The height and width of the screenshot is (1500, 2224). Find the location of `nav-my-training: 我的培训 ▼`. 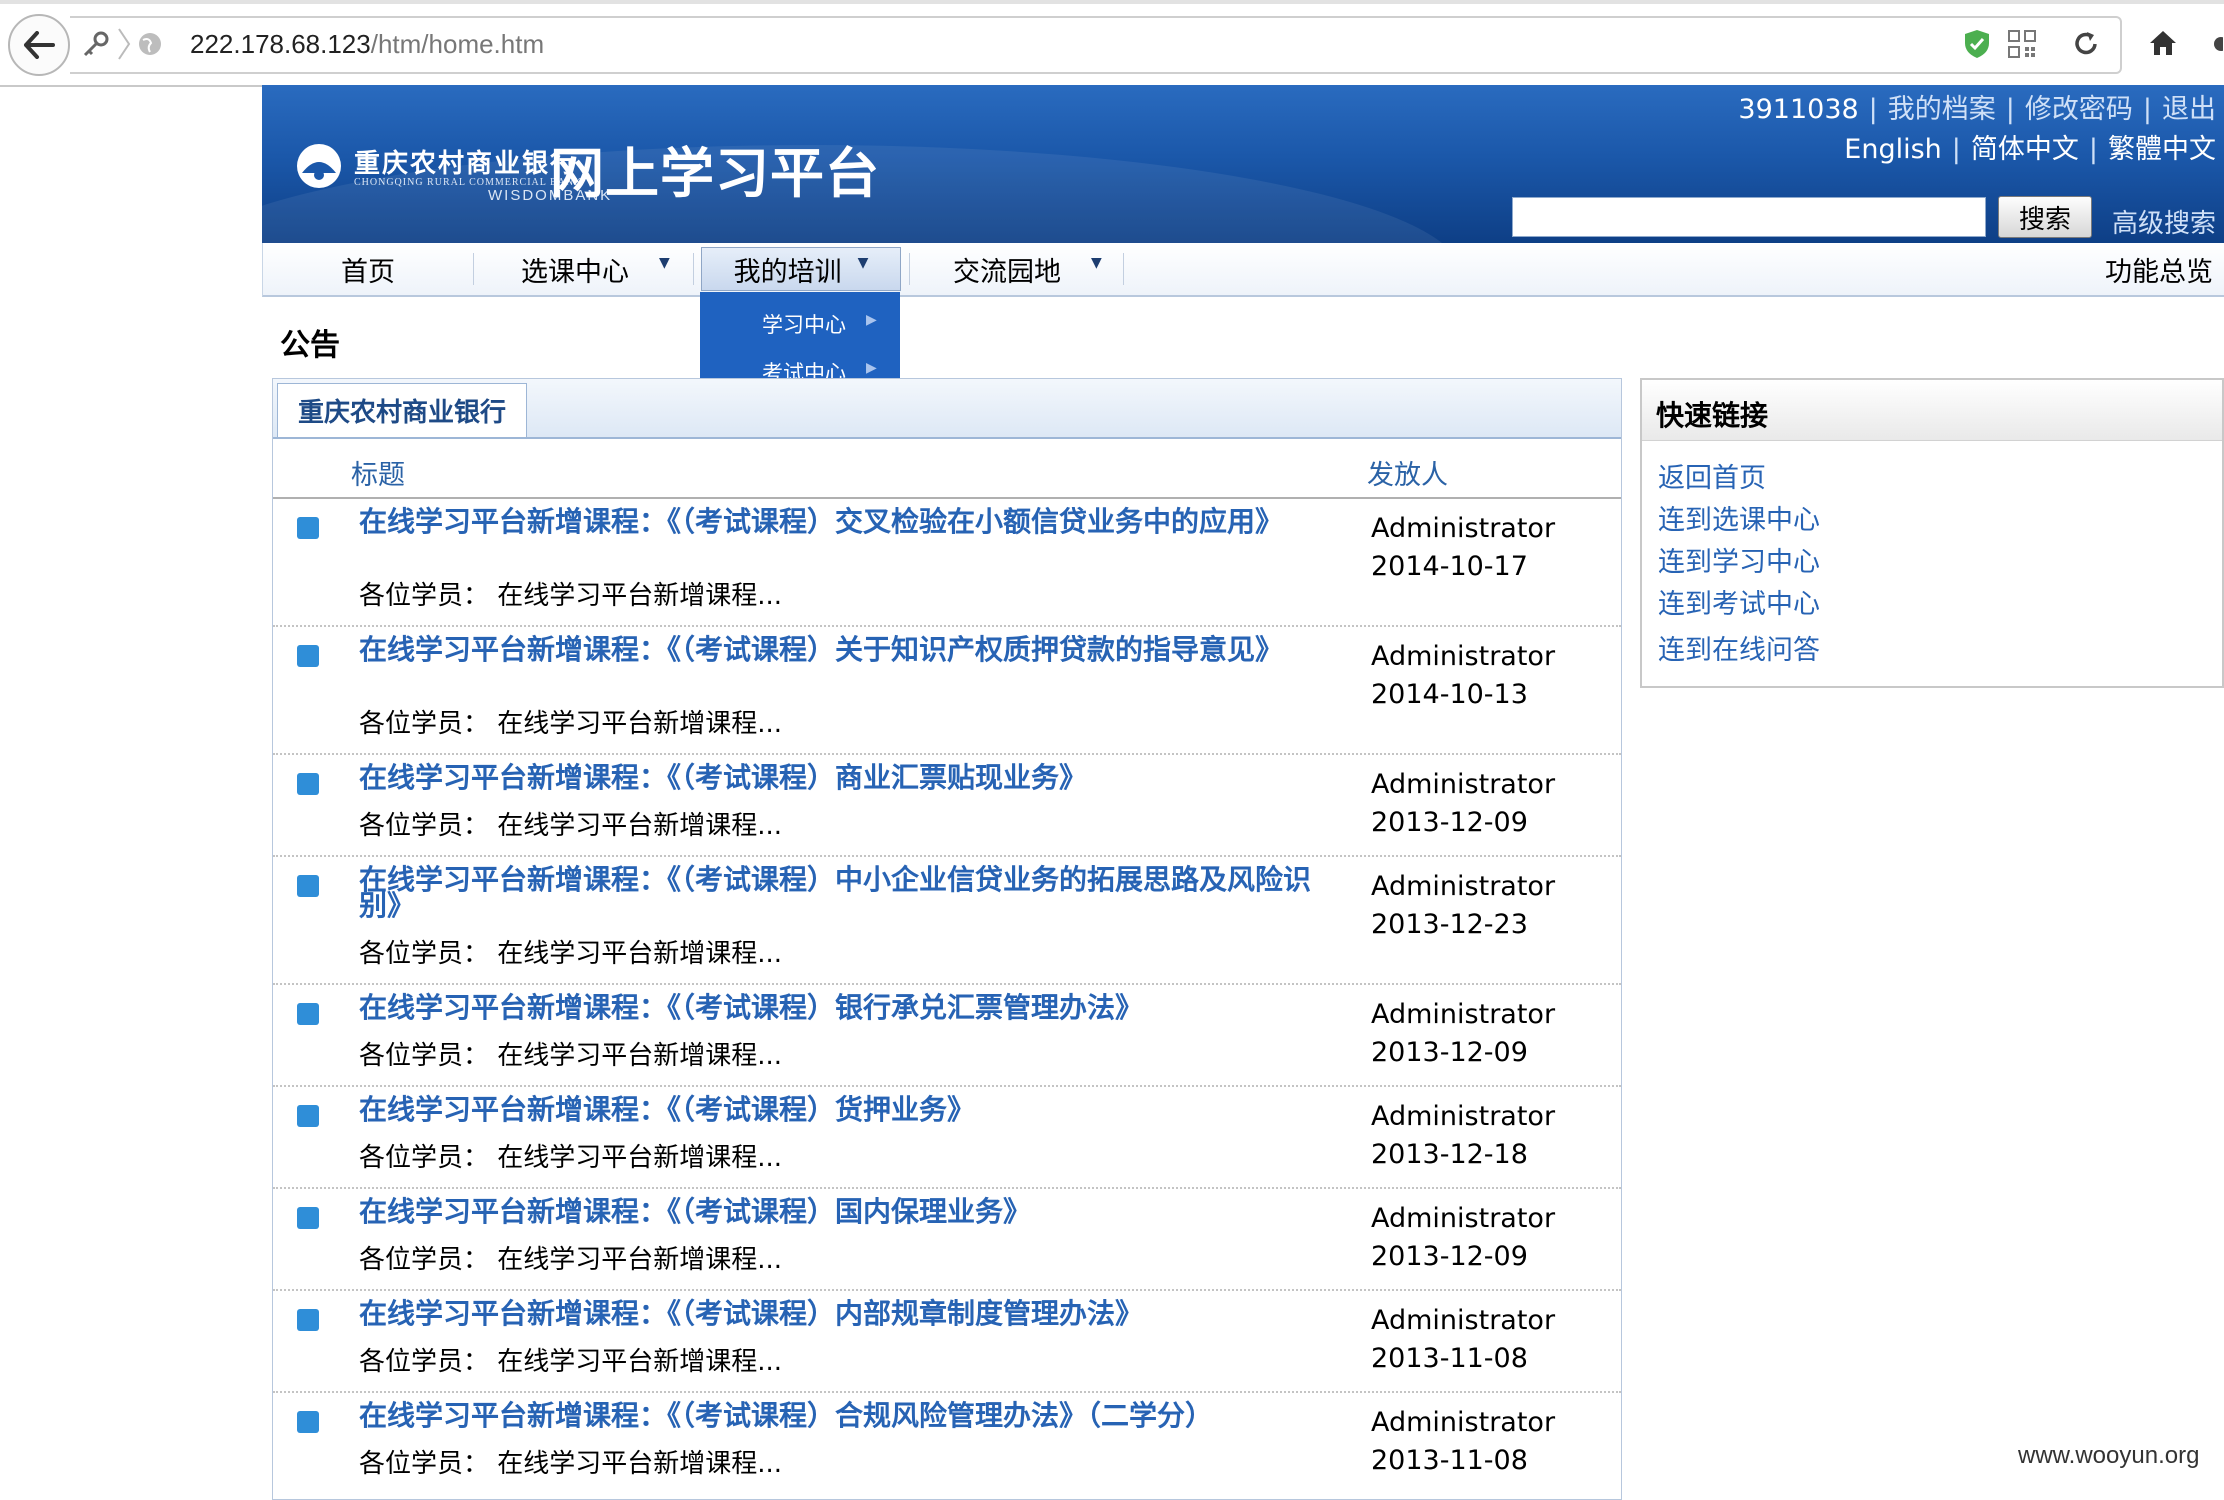

nav-my-training: 我的培训 ▼ is located at coordinates (801, 269).